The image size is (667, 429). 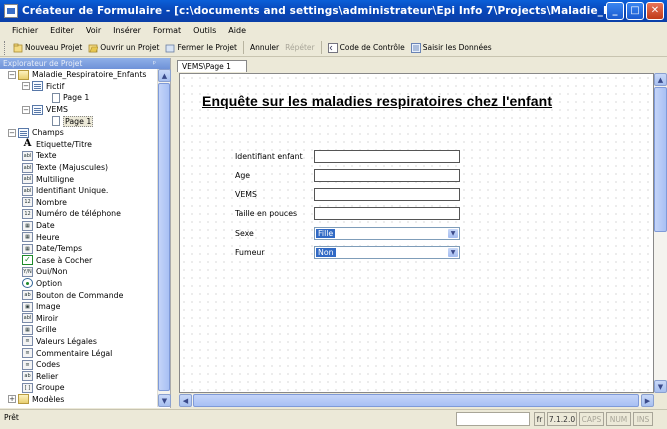 I want to click on tree-item-field-type: ▦ Heure, so click(x=78, y=237).